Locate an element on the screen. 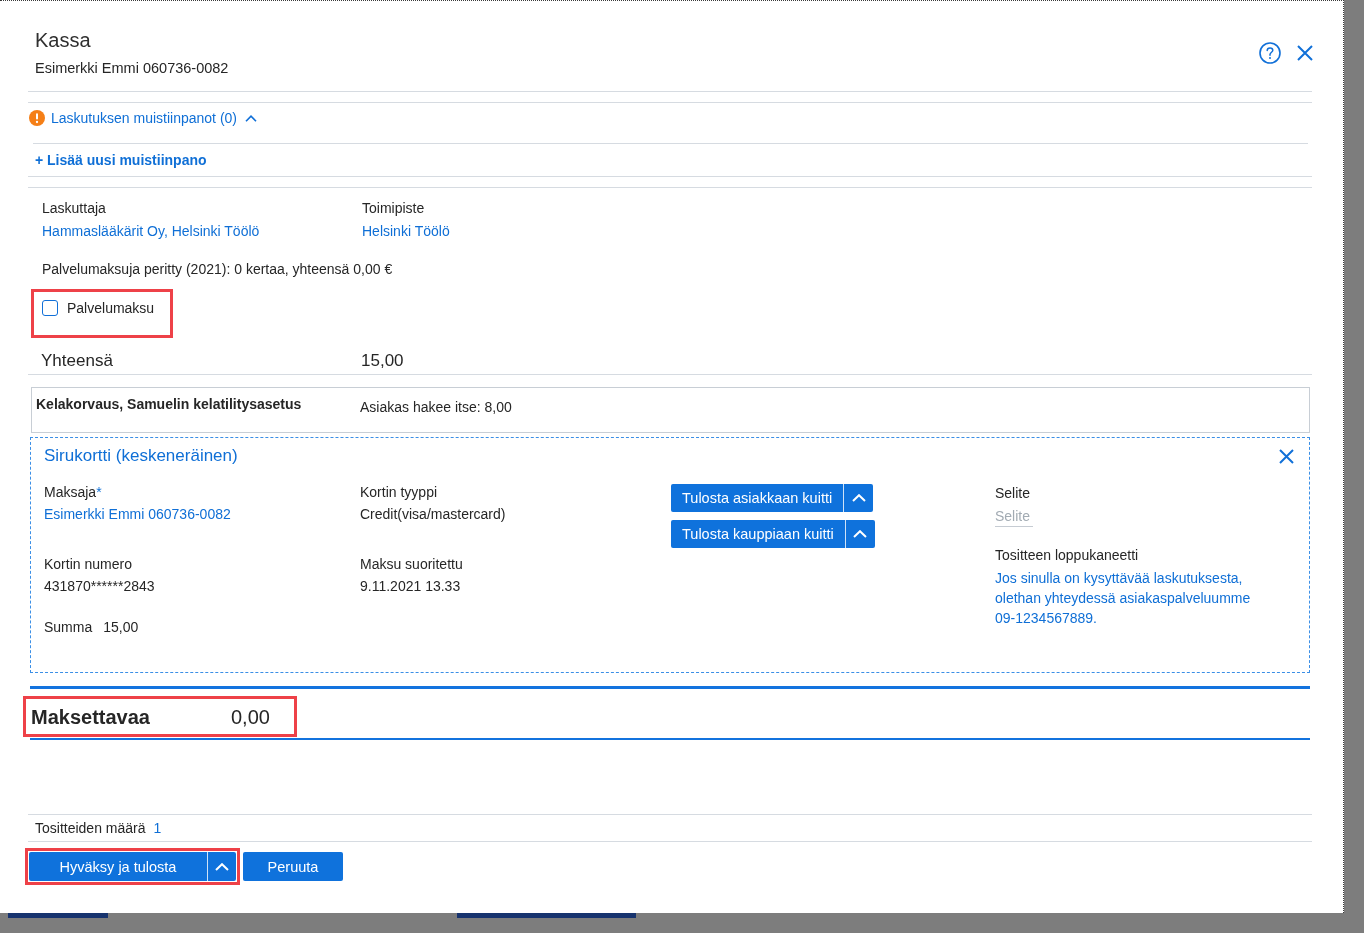  patient-name: Esimerkki Emmi 060736-0082 is located at coordinates (132, 68).